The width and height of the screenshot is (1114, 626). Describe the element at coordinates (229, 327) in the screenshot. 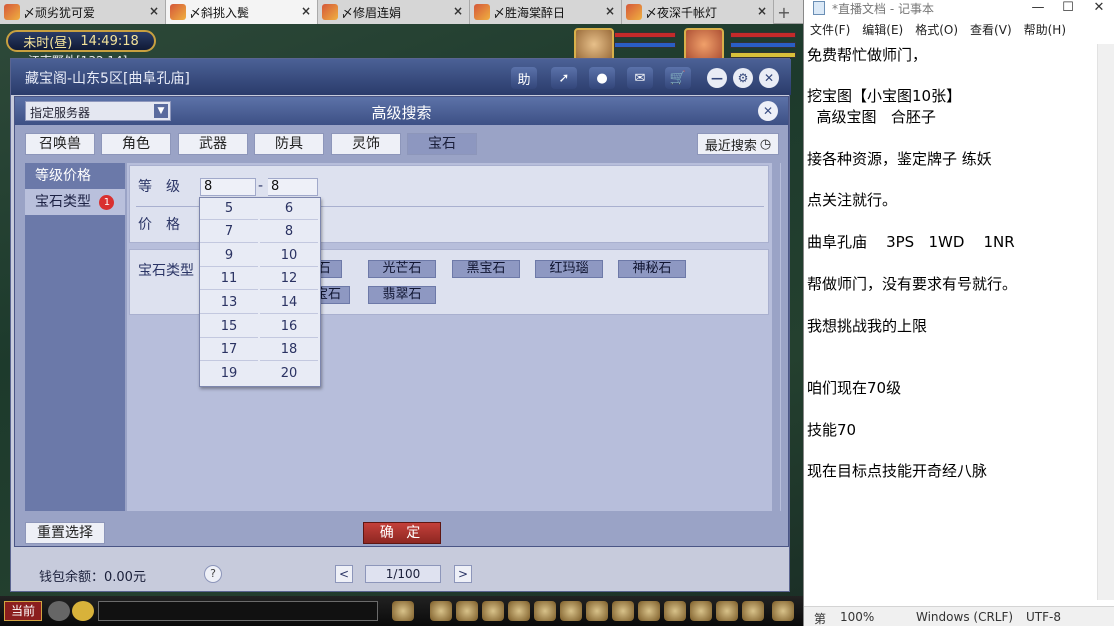

I see `level-option: 15` at that location.